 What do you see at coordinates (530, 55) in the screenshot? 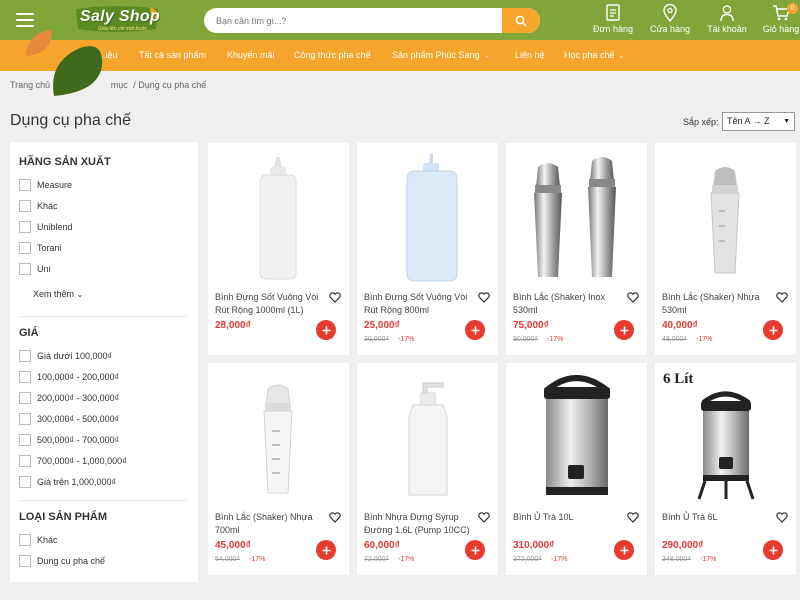
I see `nav-item-contact: Liên hệ` at bounding box center [530, 55].